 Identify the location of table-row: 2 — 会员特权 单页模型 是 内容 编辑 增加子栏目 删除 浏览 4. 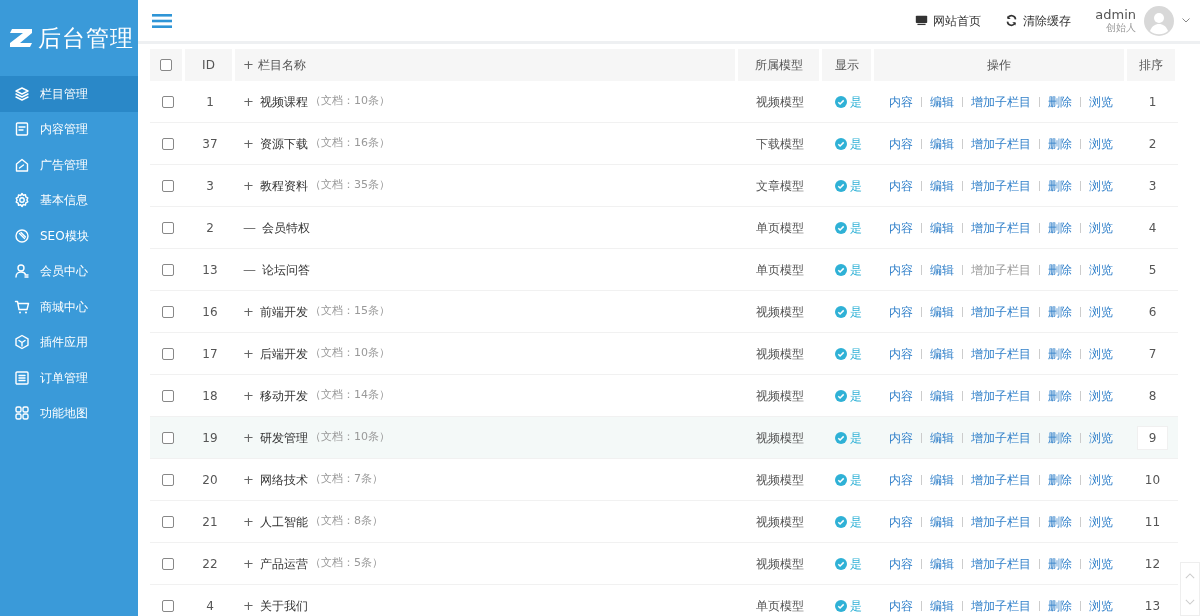
(664, 228).